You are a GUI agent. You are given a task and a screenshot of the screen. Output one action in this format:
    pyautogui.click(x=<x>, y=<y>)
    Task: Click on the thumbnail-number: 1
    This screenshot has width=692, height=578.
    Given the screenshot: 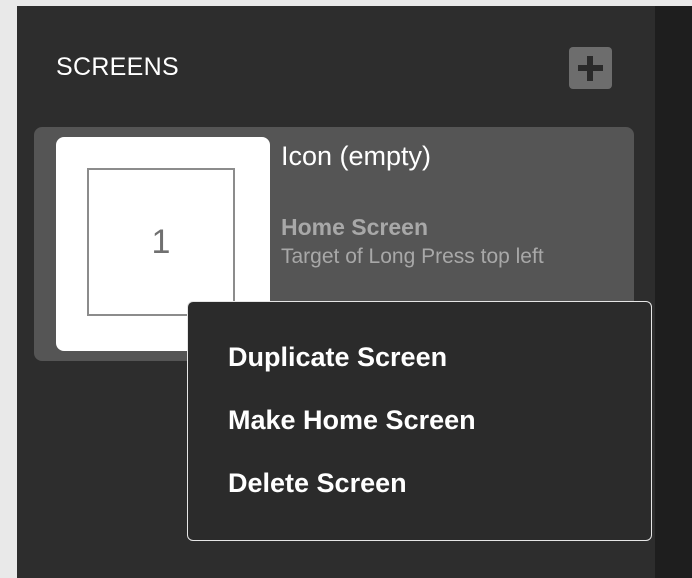 What is the action you would take?
    pyautogui.click(x=161, y=241)
    